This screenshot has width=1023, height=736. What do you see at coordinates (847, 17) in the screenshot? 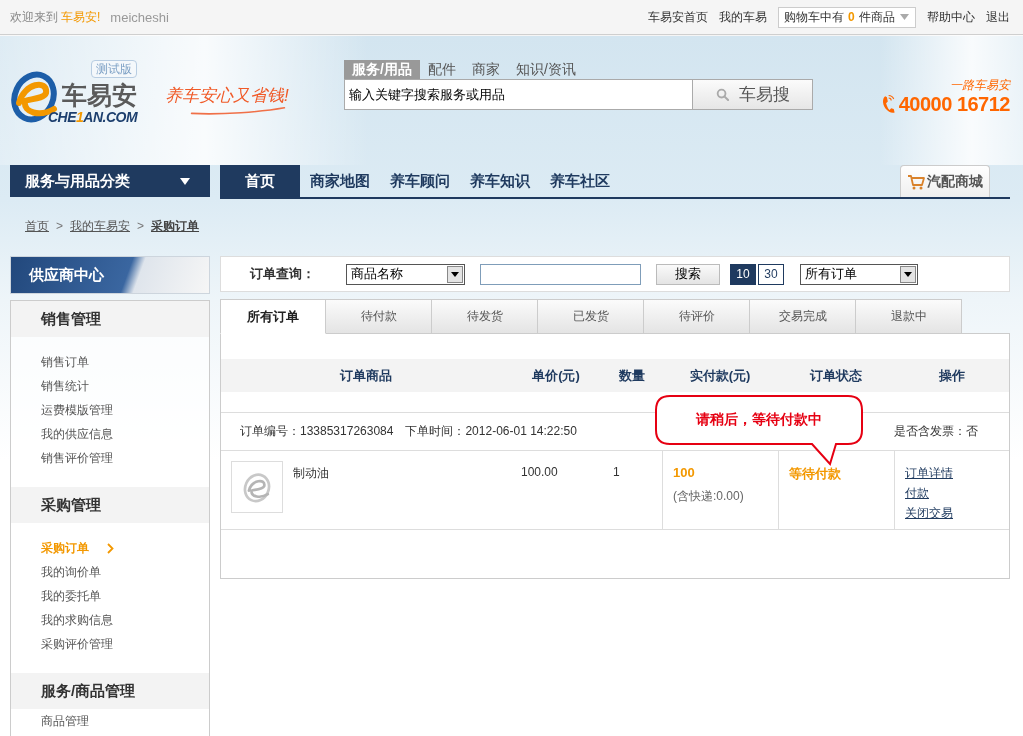
I see `cart-dropdown: 购物车中有 0 件商品` at bounding box center [847, 17].